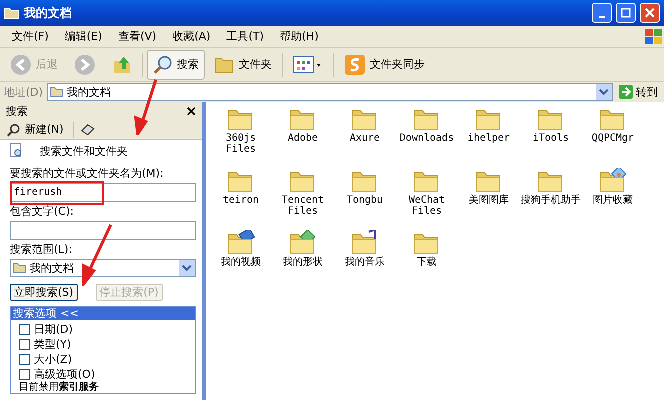 This screenshot has height=400, width=664. What do you see at coordinates (53, 344) in the screenshot?
I see `checkbox-label: 类型(Y)` at bounding box center [53, 344].